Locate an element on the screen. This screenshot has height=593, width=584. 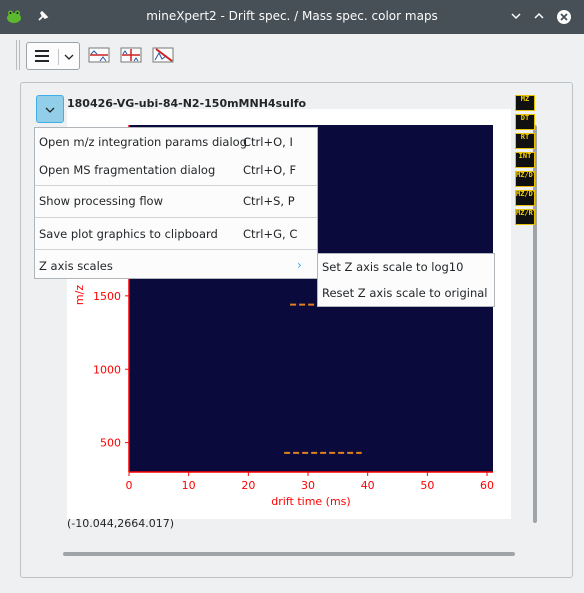
x-axis-label: drift time (ms) is located at coordinates (310, 501).